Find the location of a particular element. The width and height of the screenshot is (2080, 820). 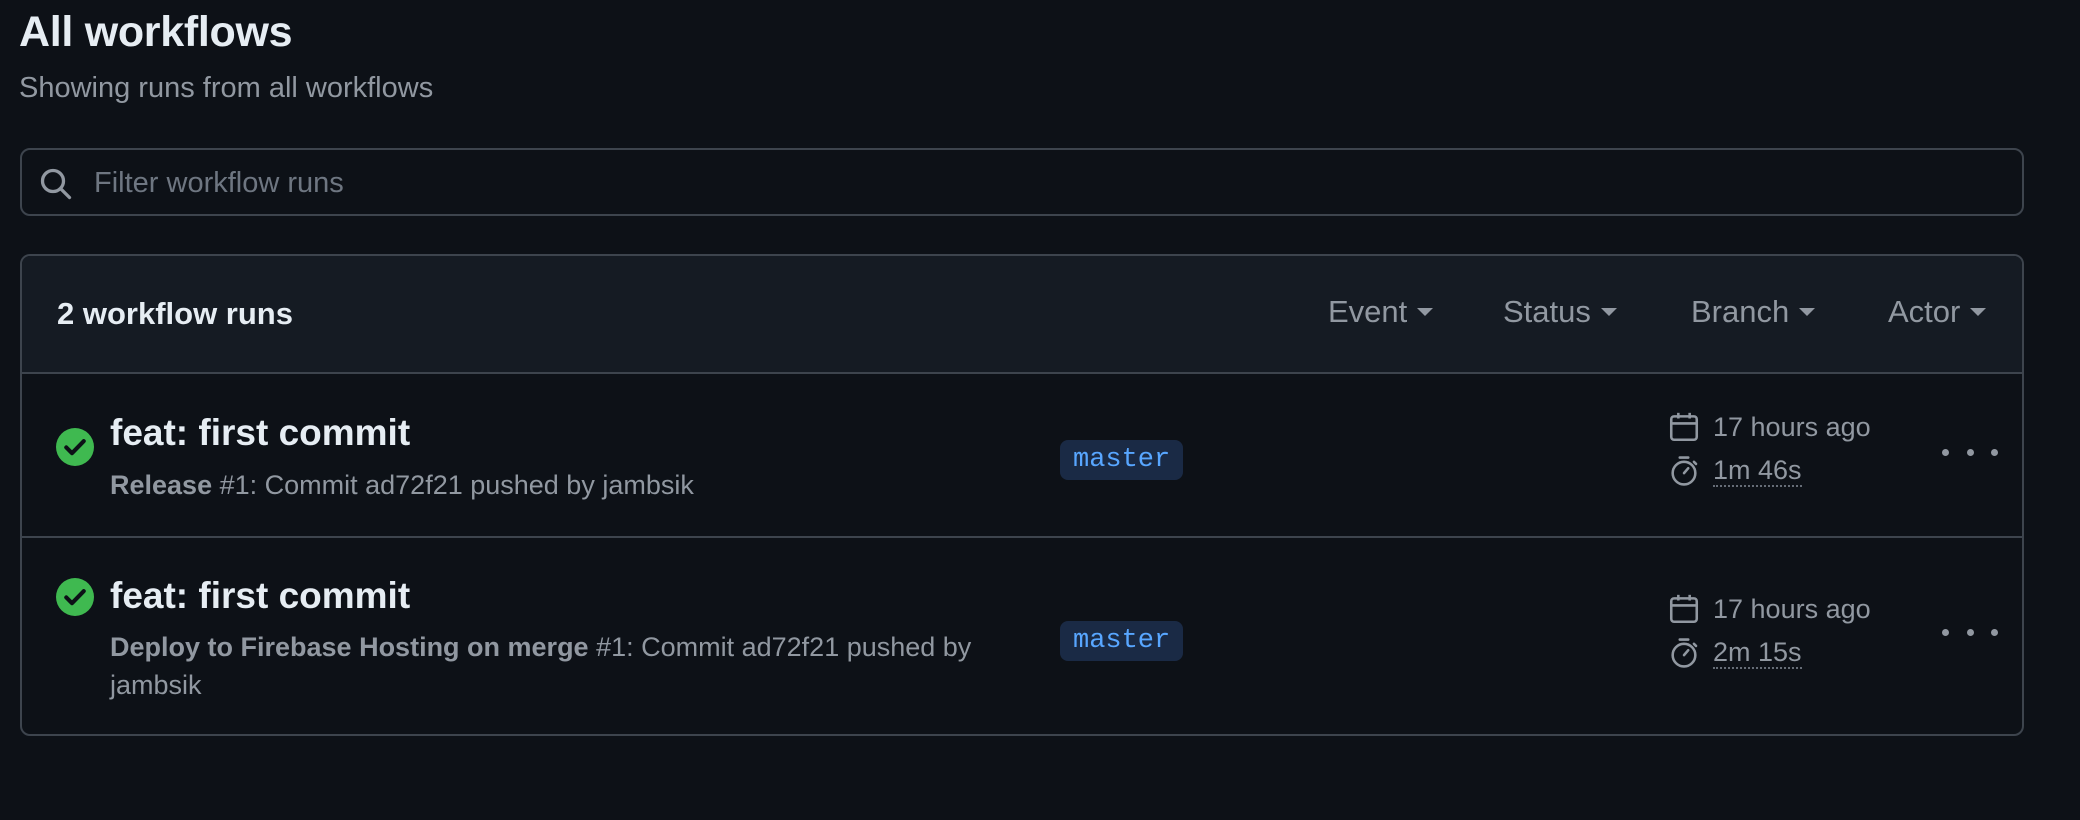

workflow-run-meta-text: #1: Commit ad72f21 pushed by jambsik is located at coordinates (453, 485).